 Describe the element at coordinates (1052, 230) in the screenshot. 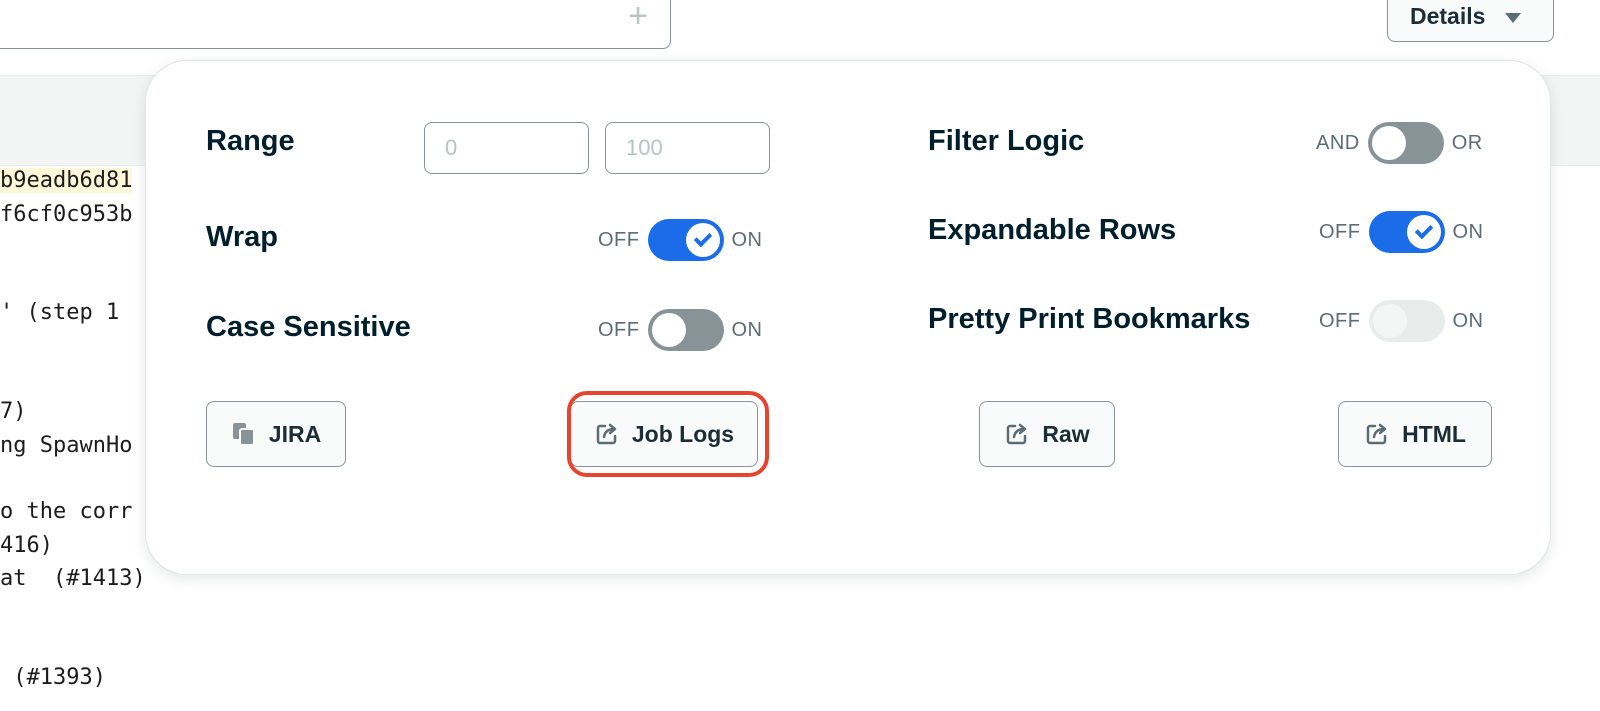

I see `expandable-rows-label: Expandable Rows` at that location.